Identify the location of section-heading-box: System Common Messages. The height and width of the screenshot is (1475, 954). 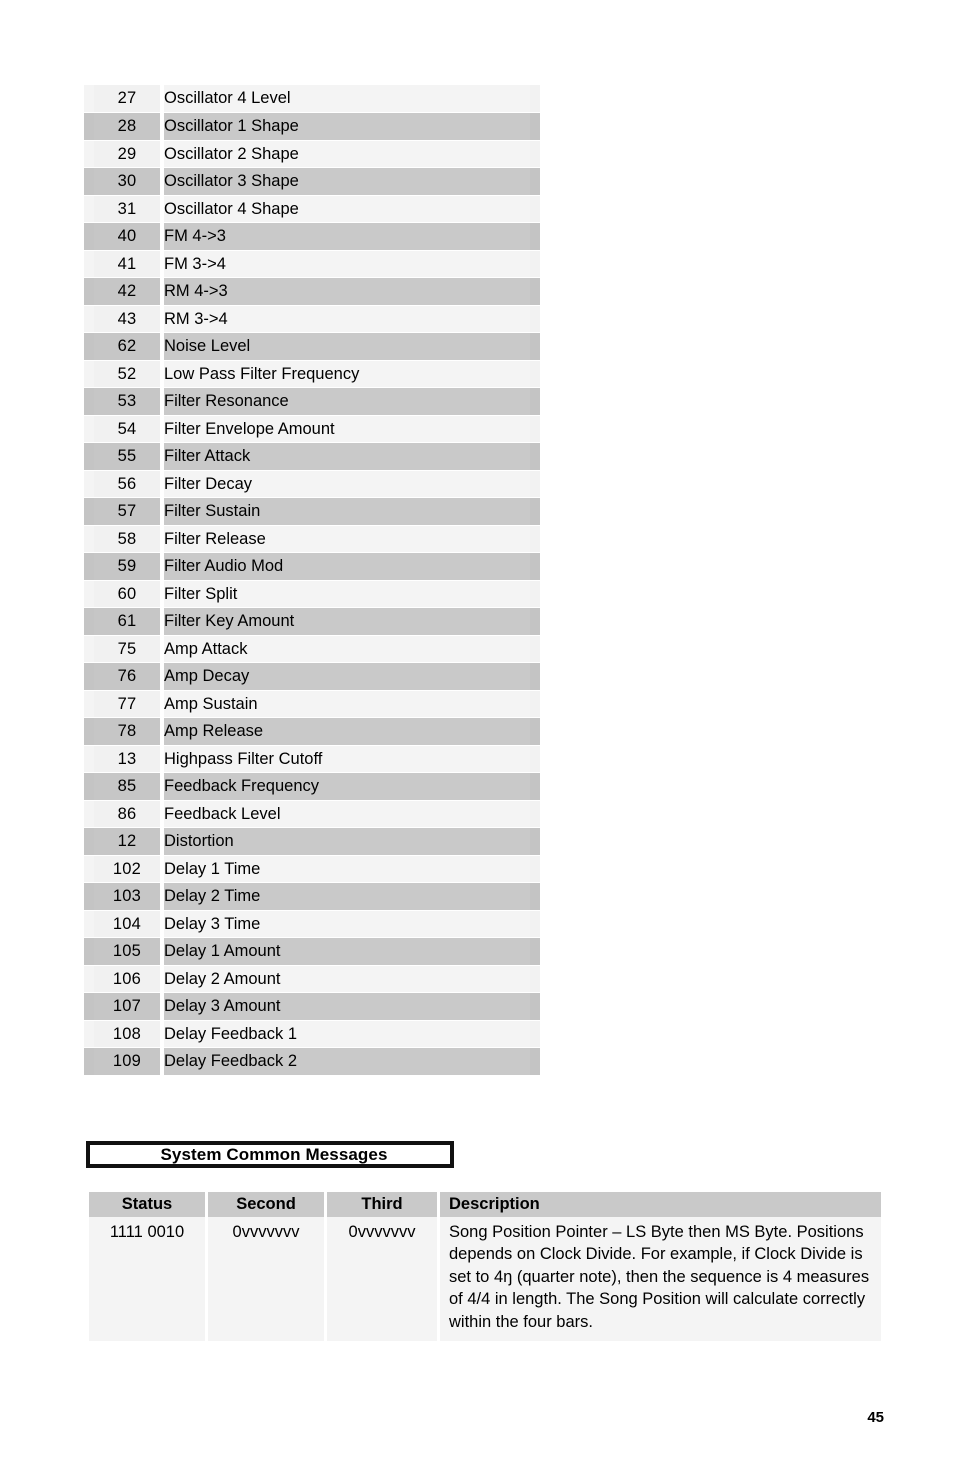
(270, 1154).